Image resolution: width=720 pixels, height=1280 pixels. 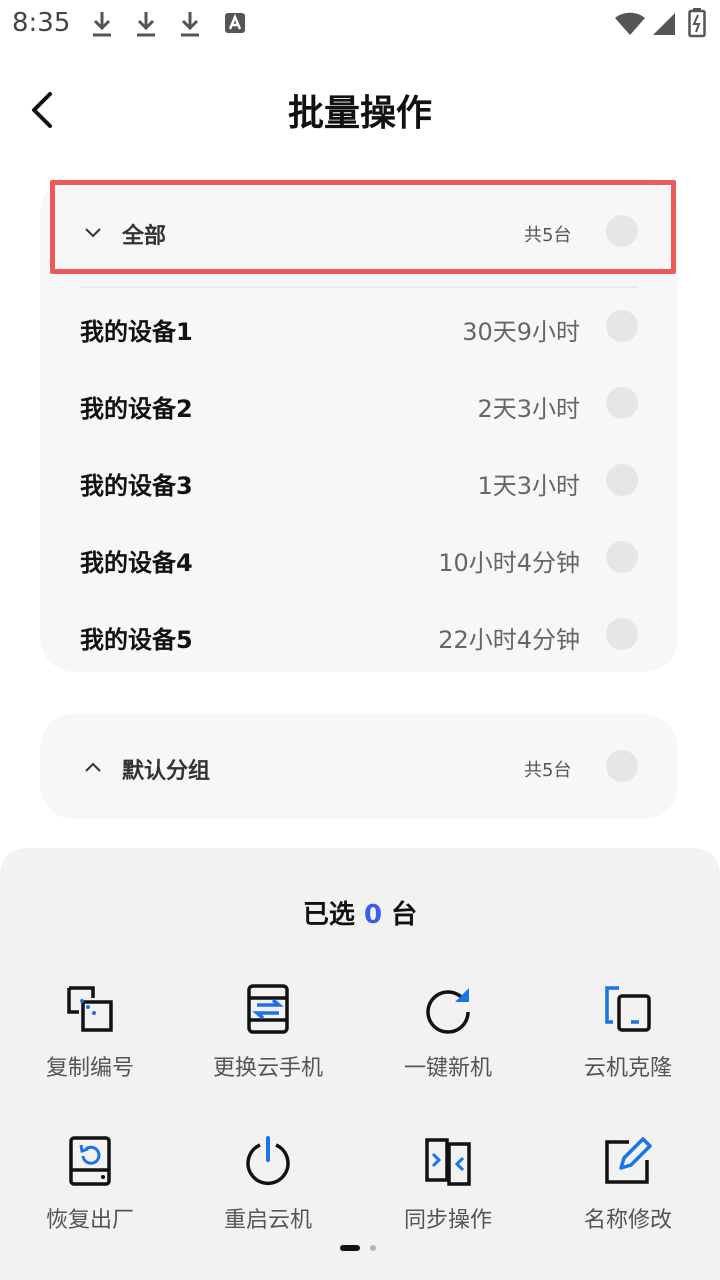 I want to click on action-label: 名称修改, so click(x=627, y=1220).